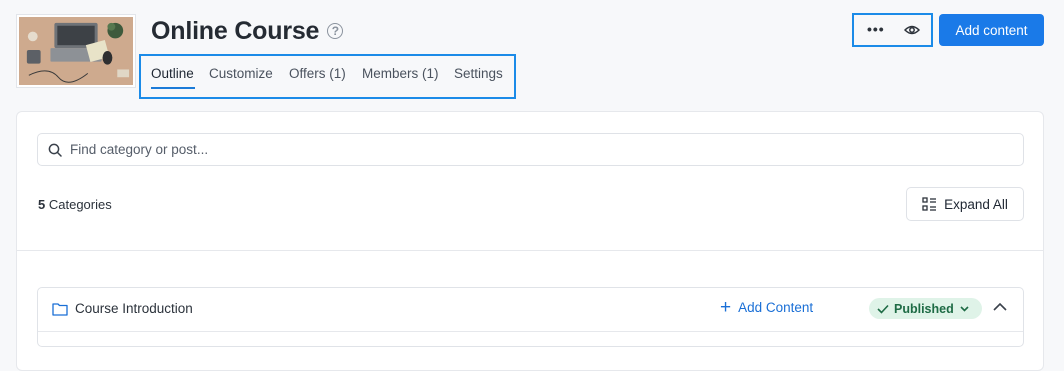  Describe the element at coordinates (60, 309) in the screenshot. I see `folder-icon` at that location.